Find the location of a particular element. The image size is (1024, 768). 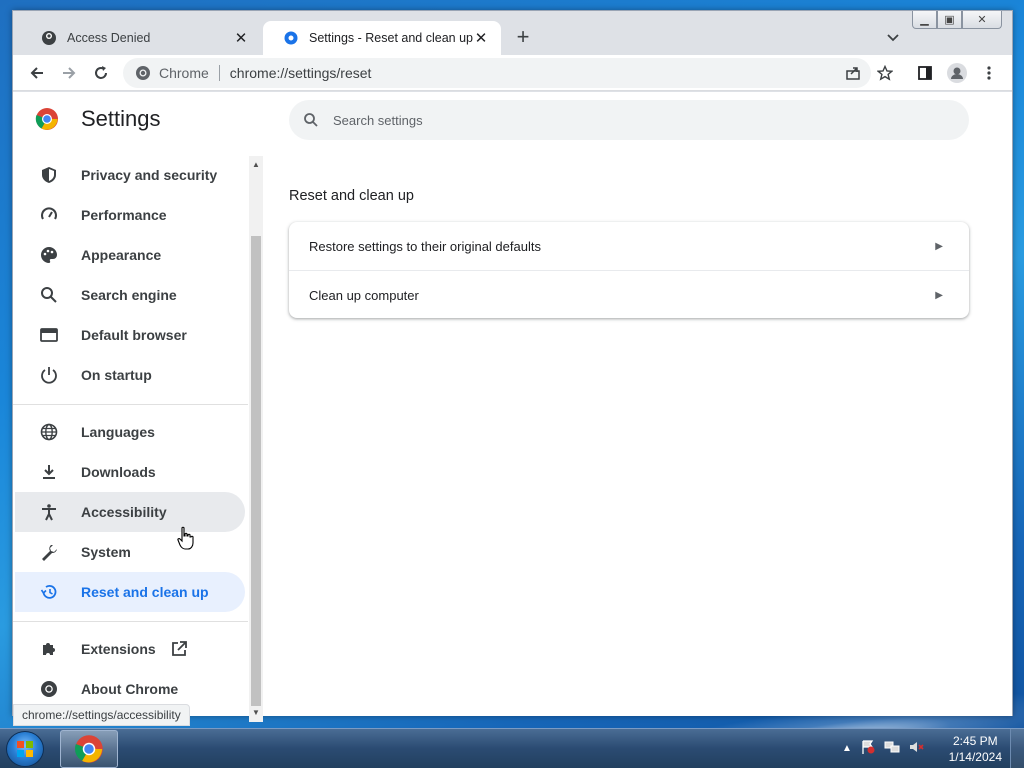

sidebar-item-downloads: Downloads is located at coordinates (130, 472).